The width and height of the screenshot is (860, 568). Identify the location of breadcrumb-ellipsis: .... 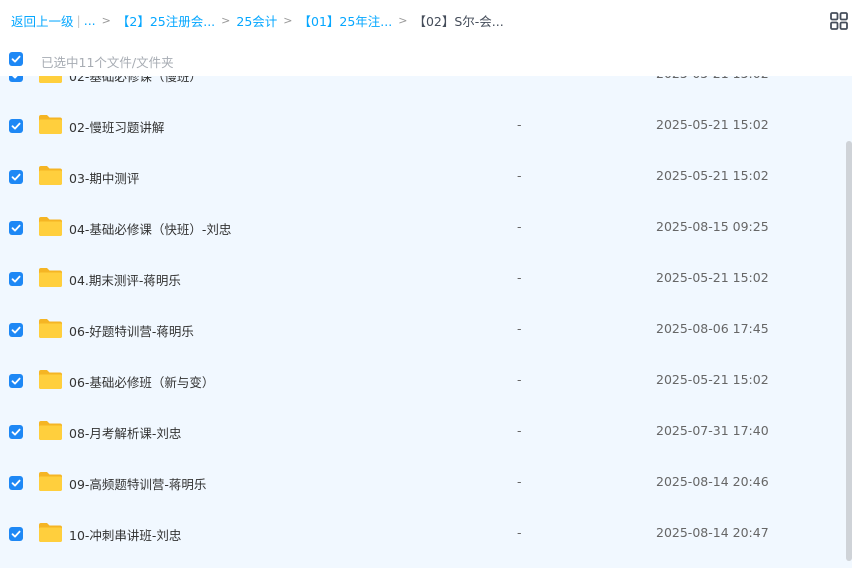
(90, 20).